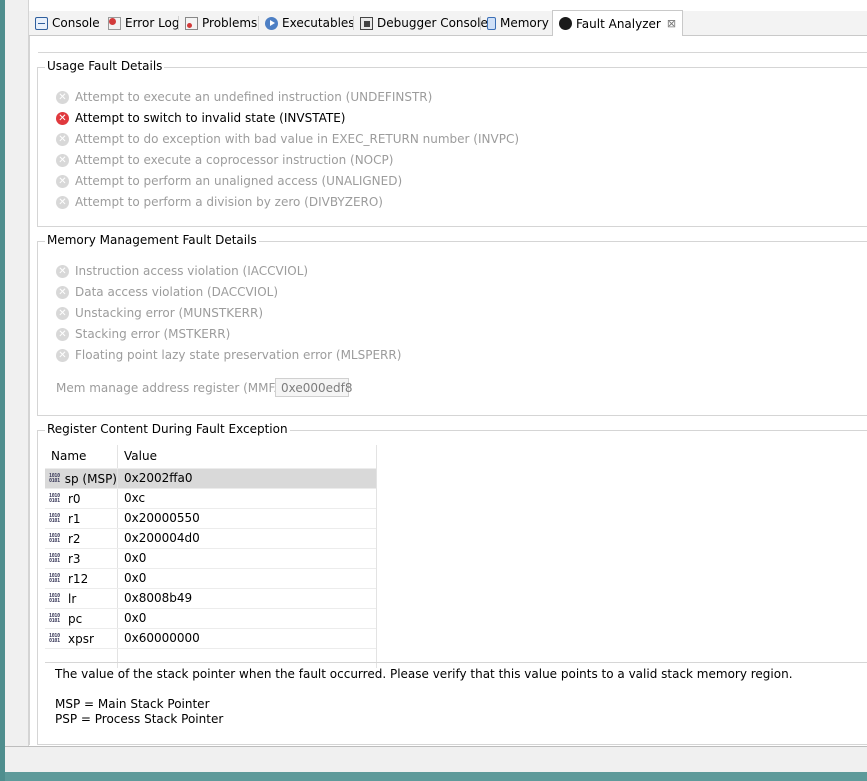 This screenshot has height=781, width=867. Describe the element at coordinates (75, 618) in the screenshot. I see `register-name: pc` at that location.